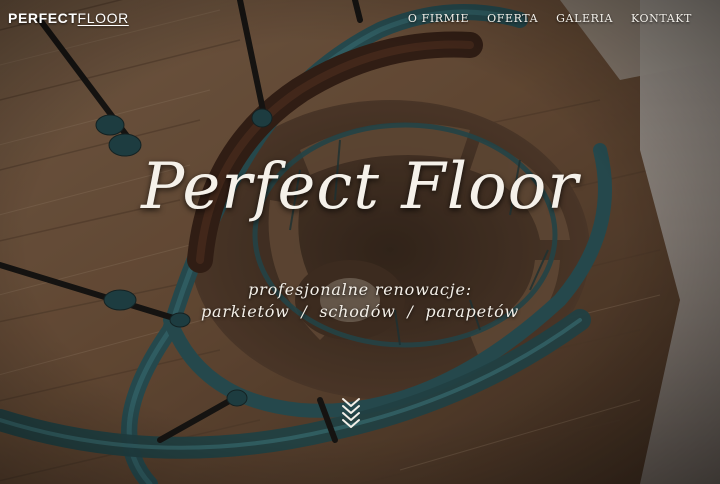 Image resolution: width=720 pixels, height=484 pixels. I want to click on hero-subtitle-line2: parkietów / schodów / parapetów, so click(360, 311).